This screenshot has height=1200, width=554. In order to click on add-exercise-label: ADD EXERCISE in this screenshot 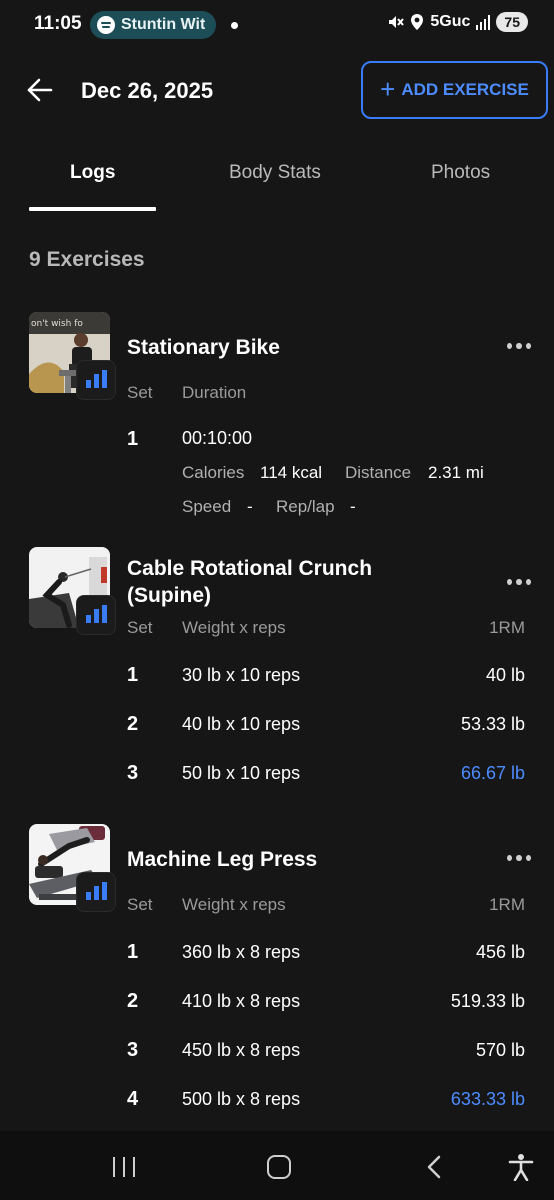, I will do `click(465, 89)`.